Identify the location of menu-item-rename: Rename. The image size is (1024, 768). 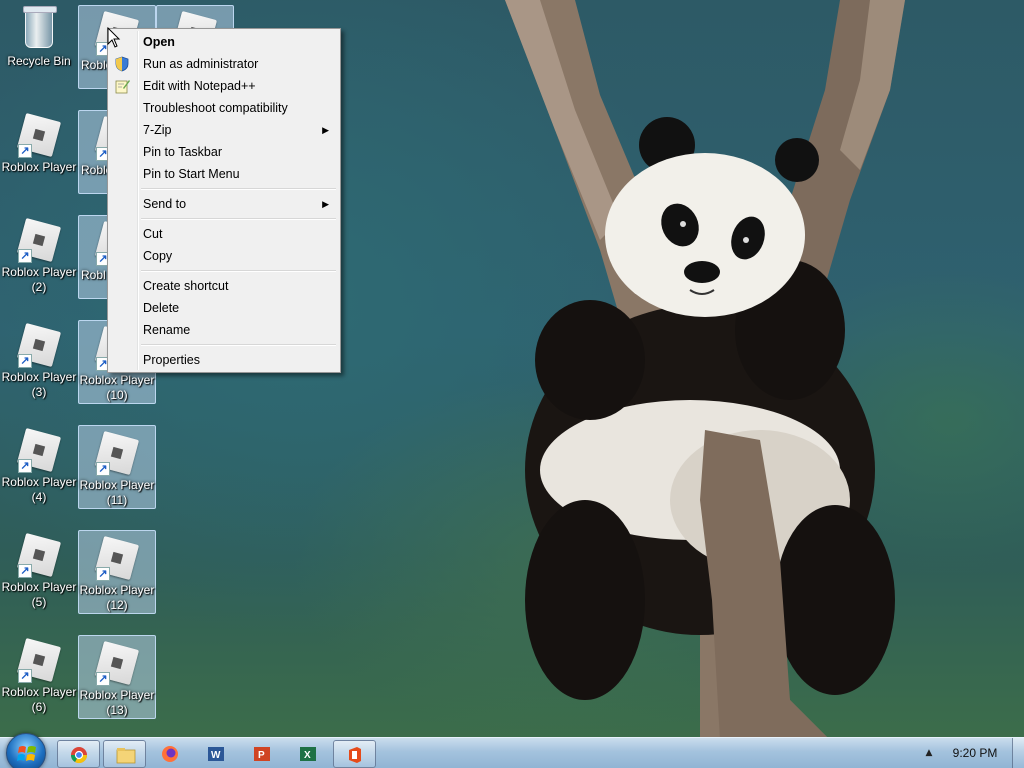
(224, 330).